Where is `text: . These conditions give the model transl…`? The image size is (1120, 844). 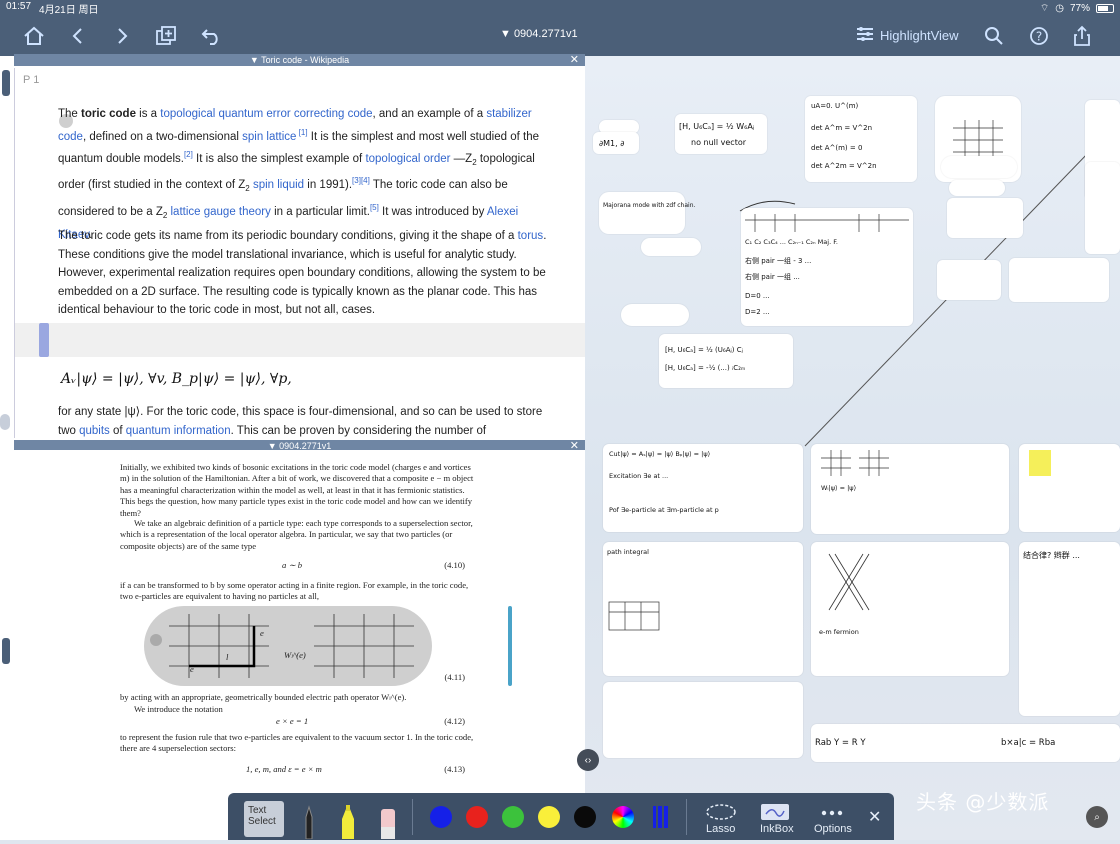
text: . These conditions give the model transl… is located at coordinates (302, 273).